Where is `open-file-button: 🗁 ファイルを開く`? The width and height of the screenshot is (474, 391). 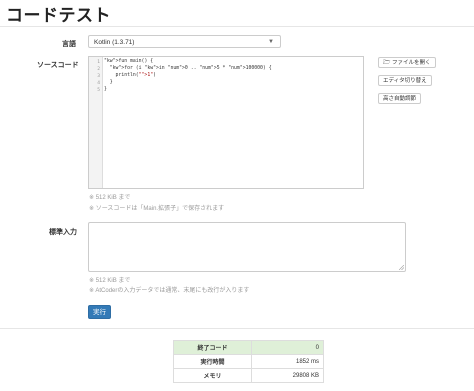 open-file-button: 🗁 ファイルを開く is located at coordinates (407, 62).